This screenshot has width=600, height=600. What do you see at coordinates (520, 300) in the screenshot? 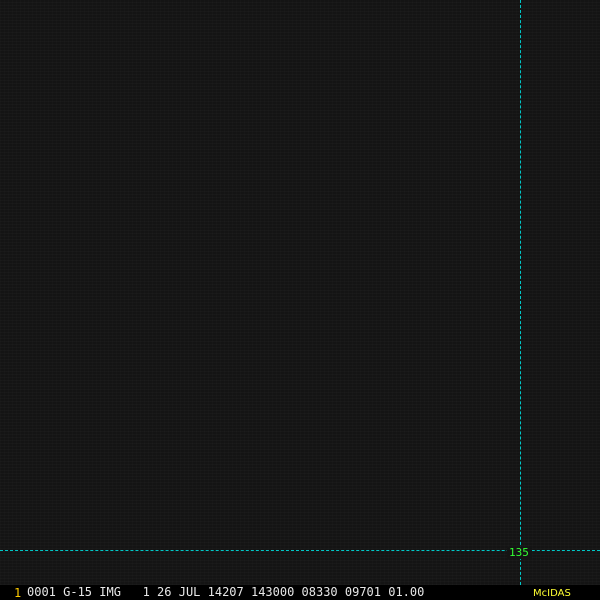
I see `map-grid-longitude-line` at bounding box center [520, 300].